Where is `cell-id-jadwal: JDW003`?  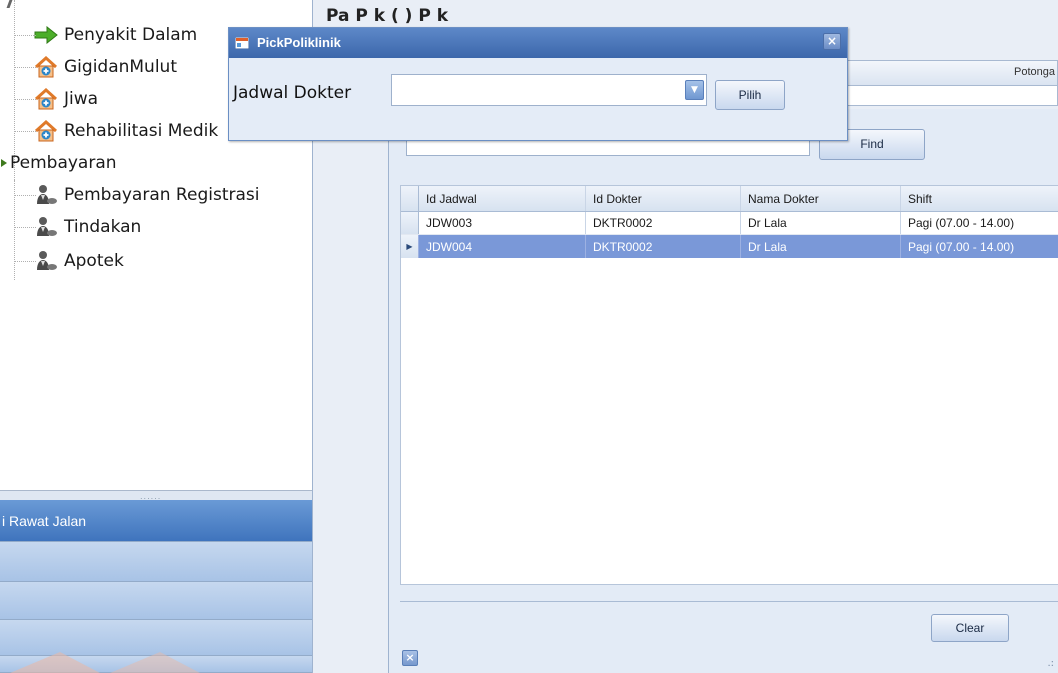 cell-id-jadwal: JDW003 is located at coordinates (502, 223).